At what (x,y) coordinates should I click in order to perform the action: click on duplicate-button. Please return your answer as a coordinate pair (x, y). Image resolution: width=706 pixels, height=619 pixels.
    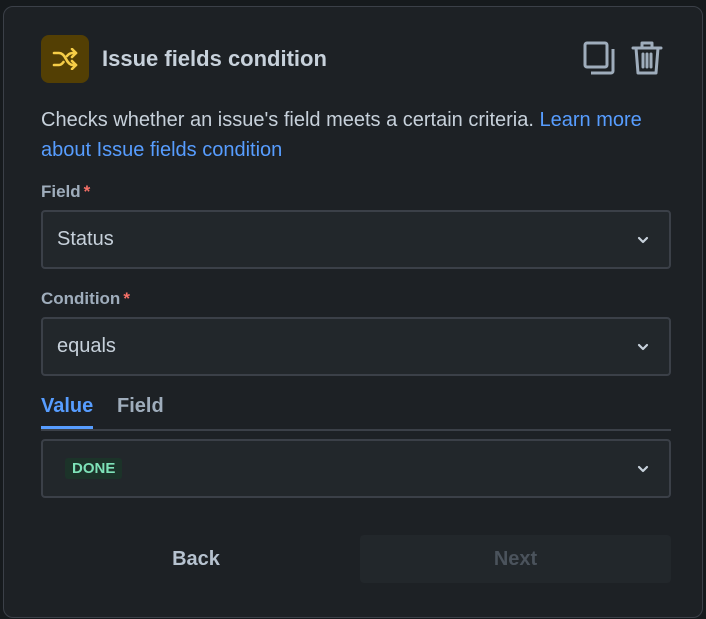
    Looking at the image, I should click on (599, 58).